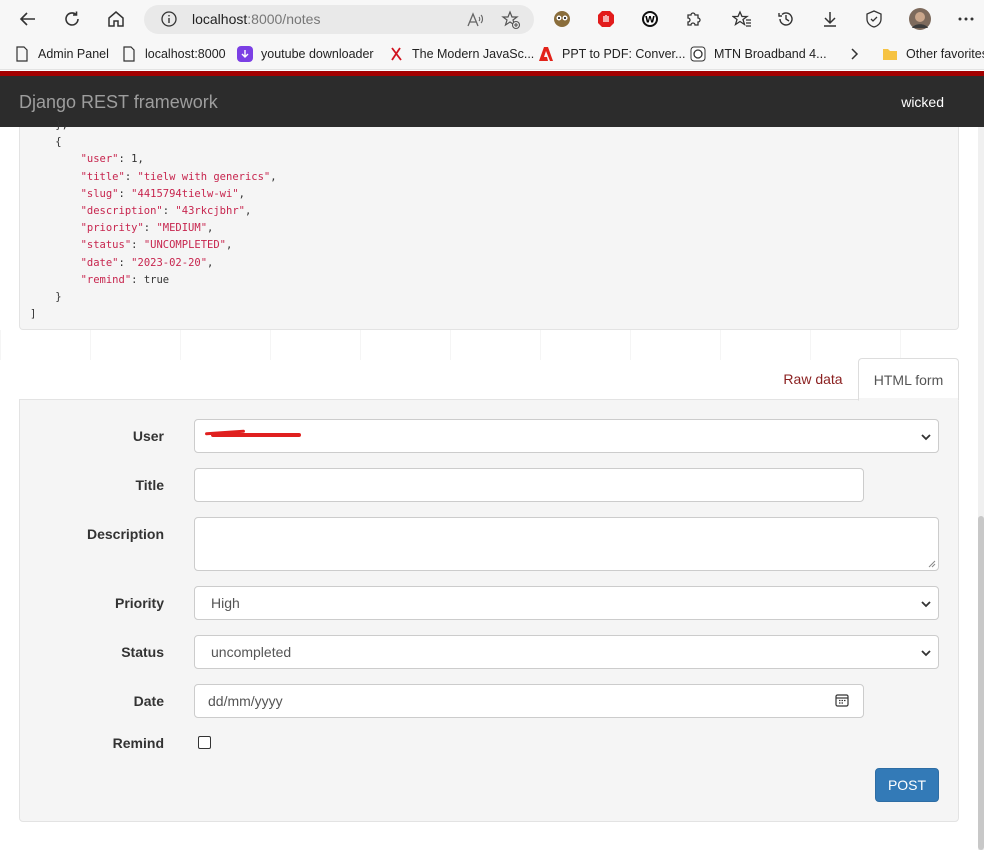 Image resolution: width=984 pixels, height=850 pixels. What do you see at coordinates (169, 19) in the screenshot?
I see `info-icon` at bounding box center [169, 19].